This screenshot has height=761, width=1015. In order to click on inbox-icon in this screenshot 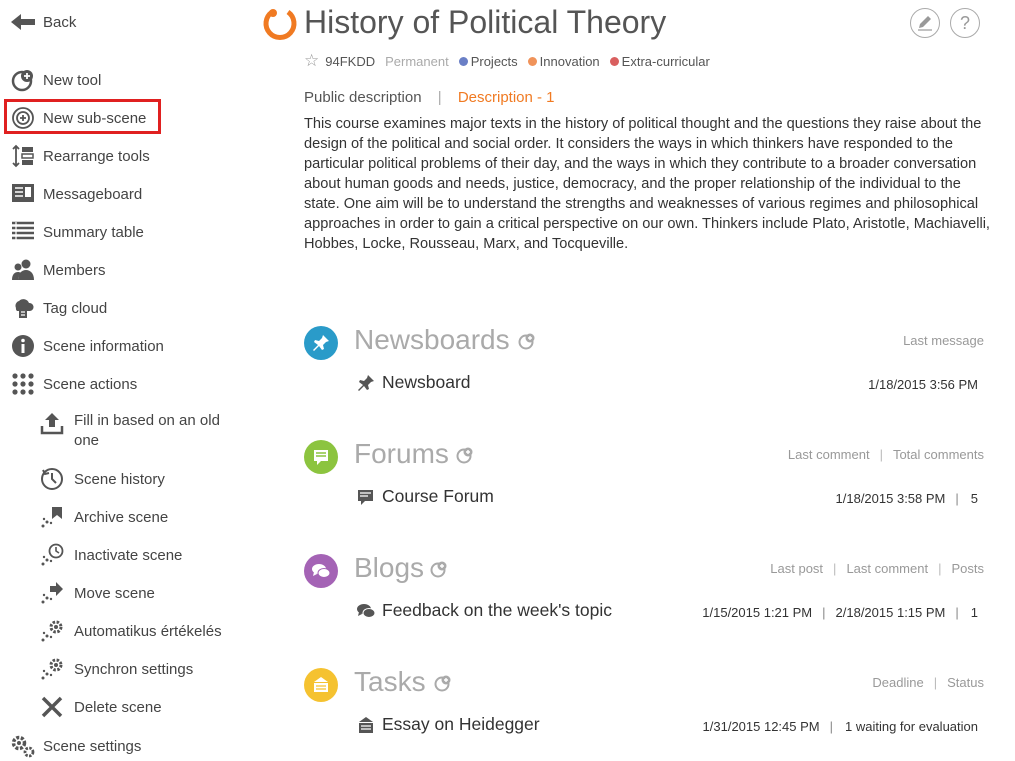, I will do `click(366, 725)`.